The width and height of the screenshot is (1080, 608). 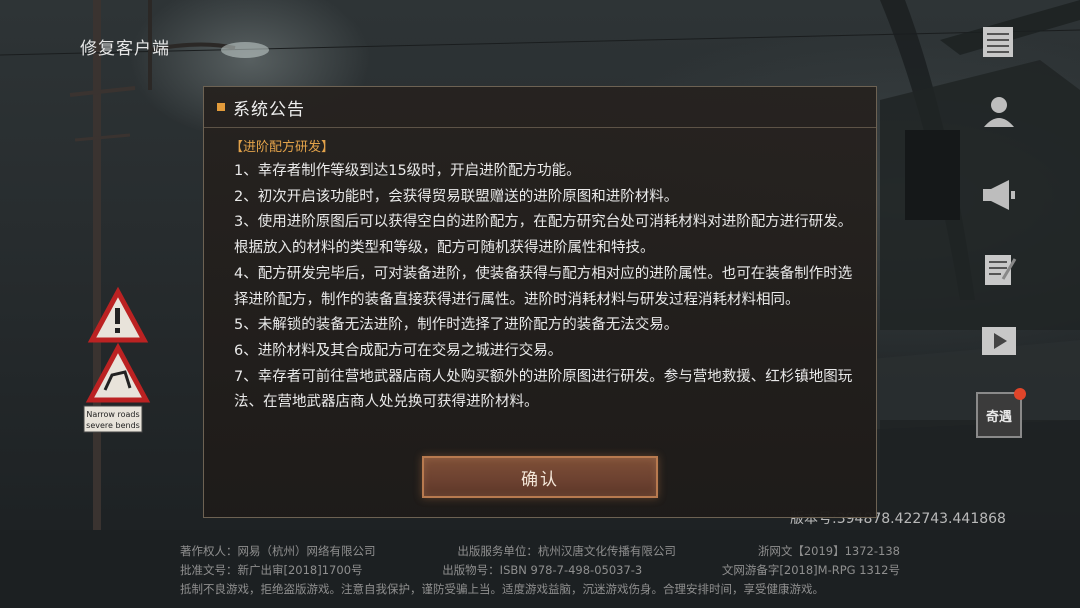 I want to click on video-button, so click(x=999, y=341).